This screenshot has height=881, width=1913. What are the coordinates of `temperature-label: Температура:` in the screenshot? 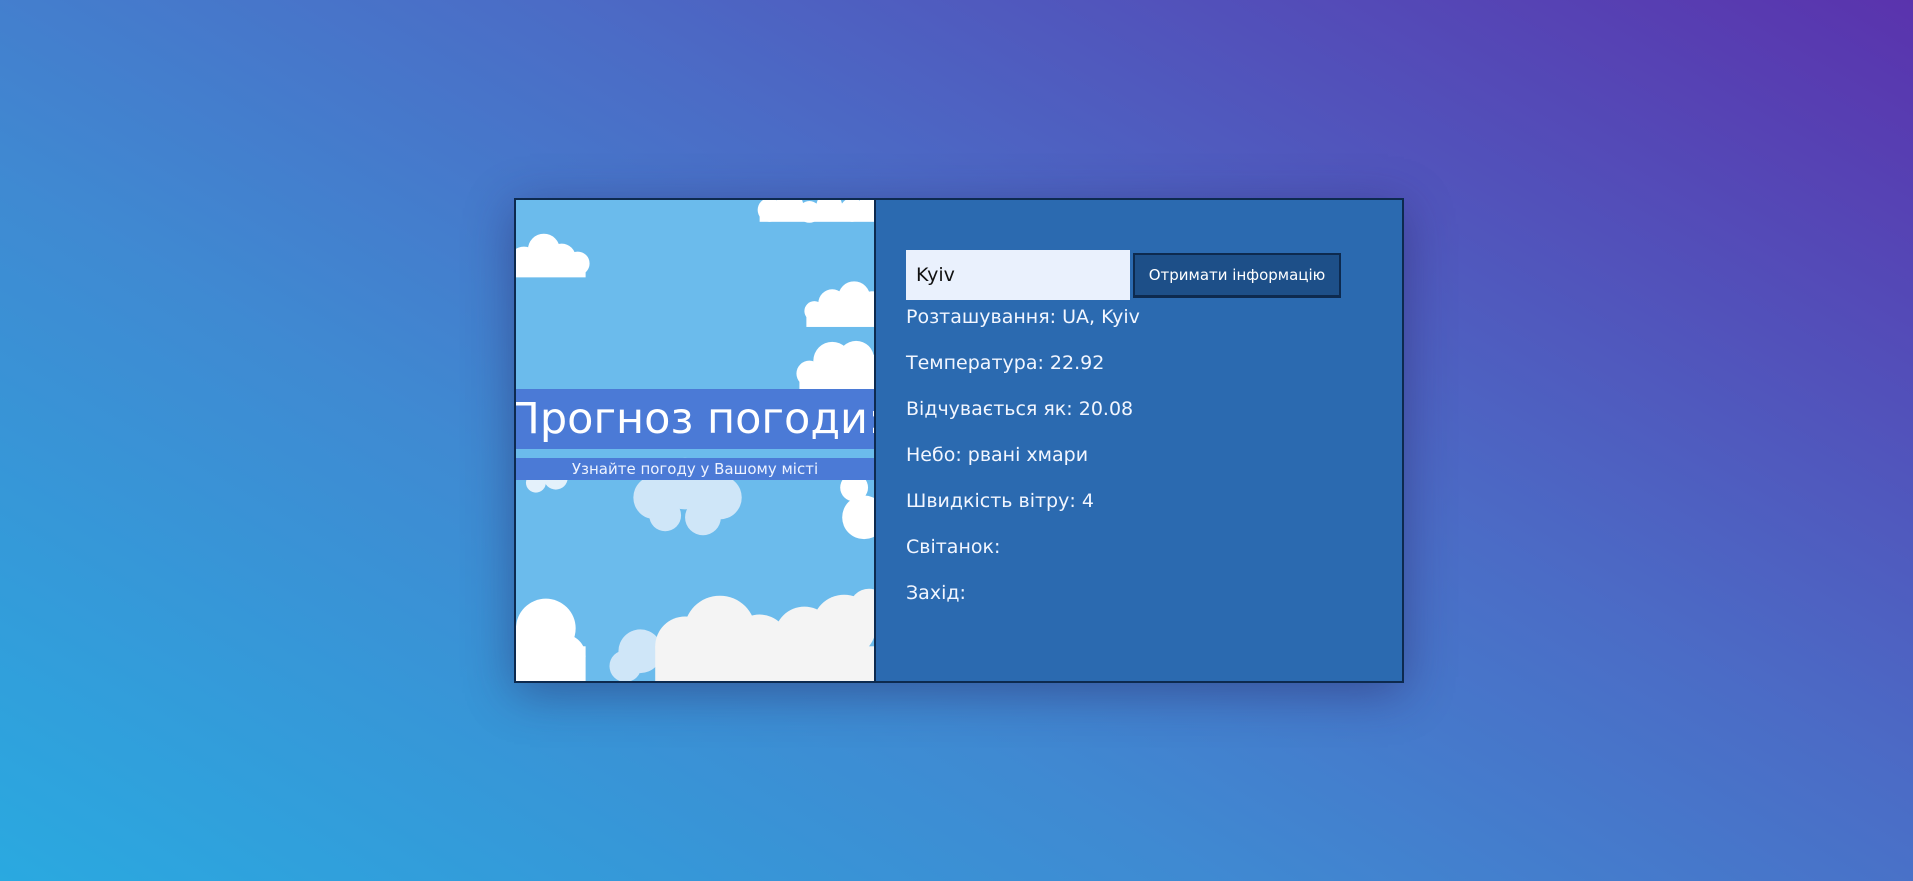 It's located at (975, 363).